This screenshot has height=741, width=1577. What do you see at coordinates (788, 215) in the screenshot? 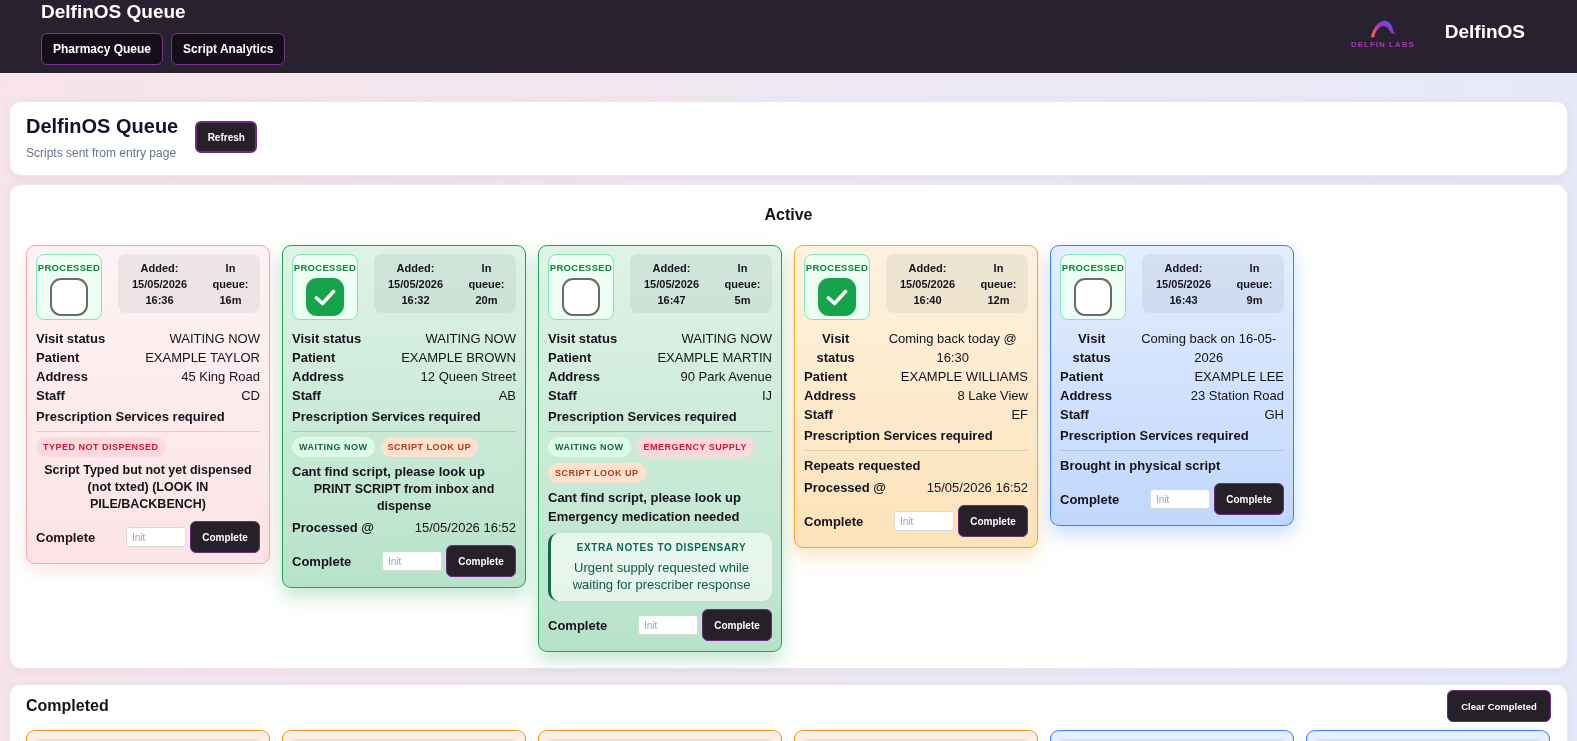
I see `section-title: Active` at bounding box center [788, 215].